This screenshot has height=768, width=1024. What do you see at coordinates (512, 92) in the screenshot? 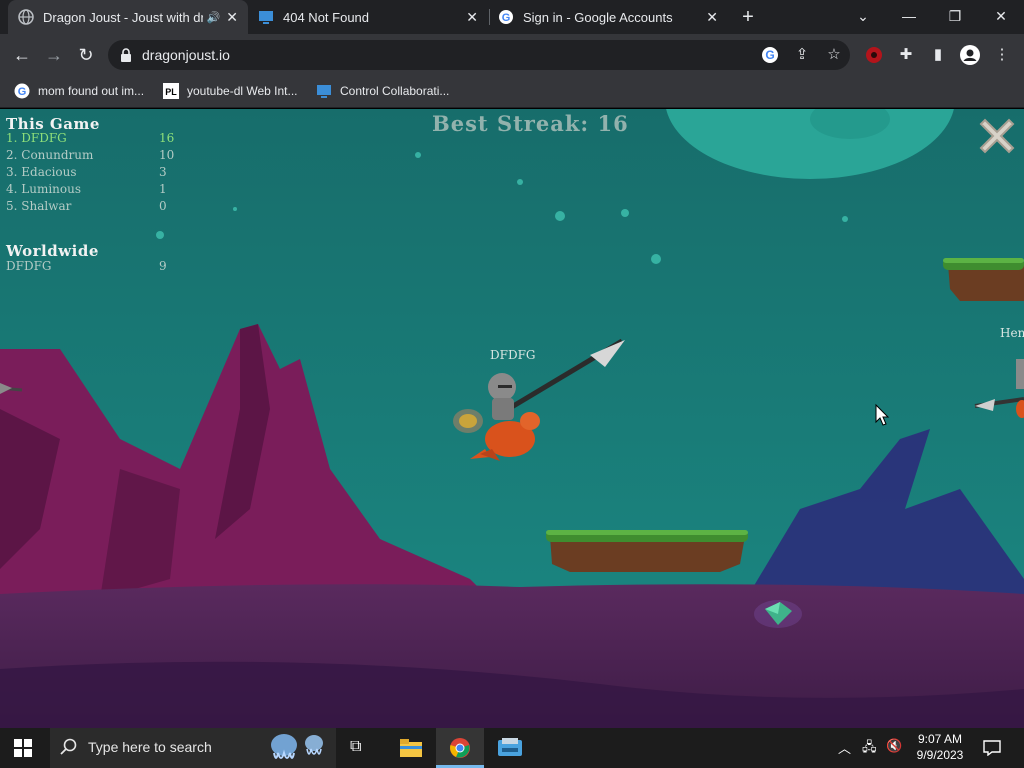
I see `bookmarks-bar` at bounding box center [512, 92].